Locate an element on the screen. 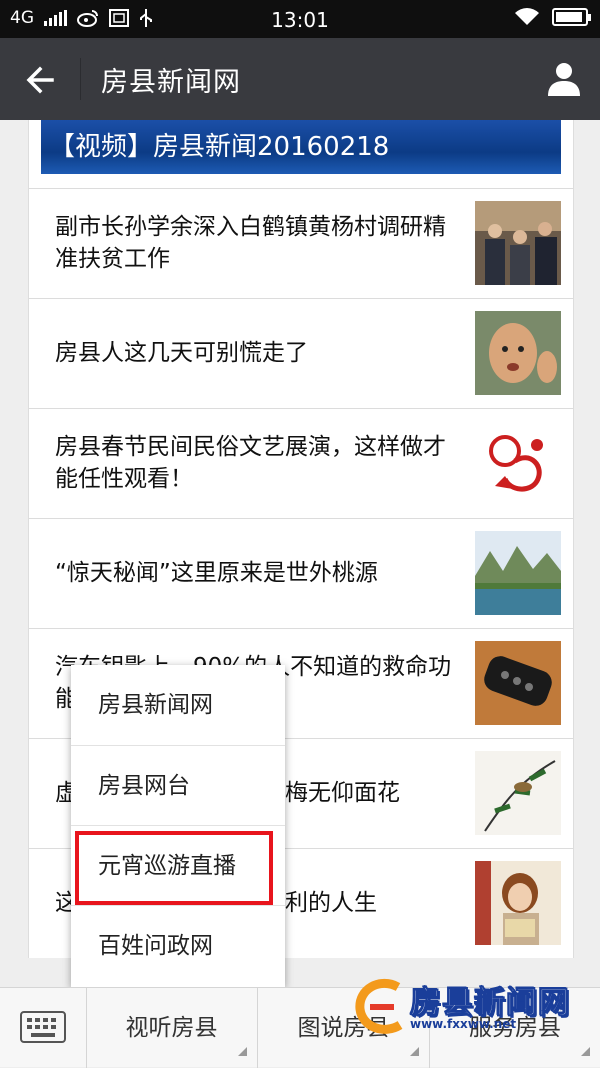 This screenshot has width=600, height=1068. nav-bar: 房县新闻网 is located at coordinates (300, 79).